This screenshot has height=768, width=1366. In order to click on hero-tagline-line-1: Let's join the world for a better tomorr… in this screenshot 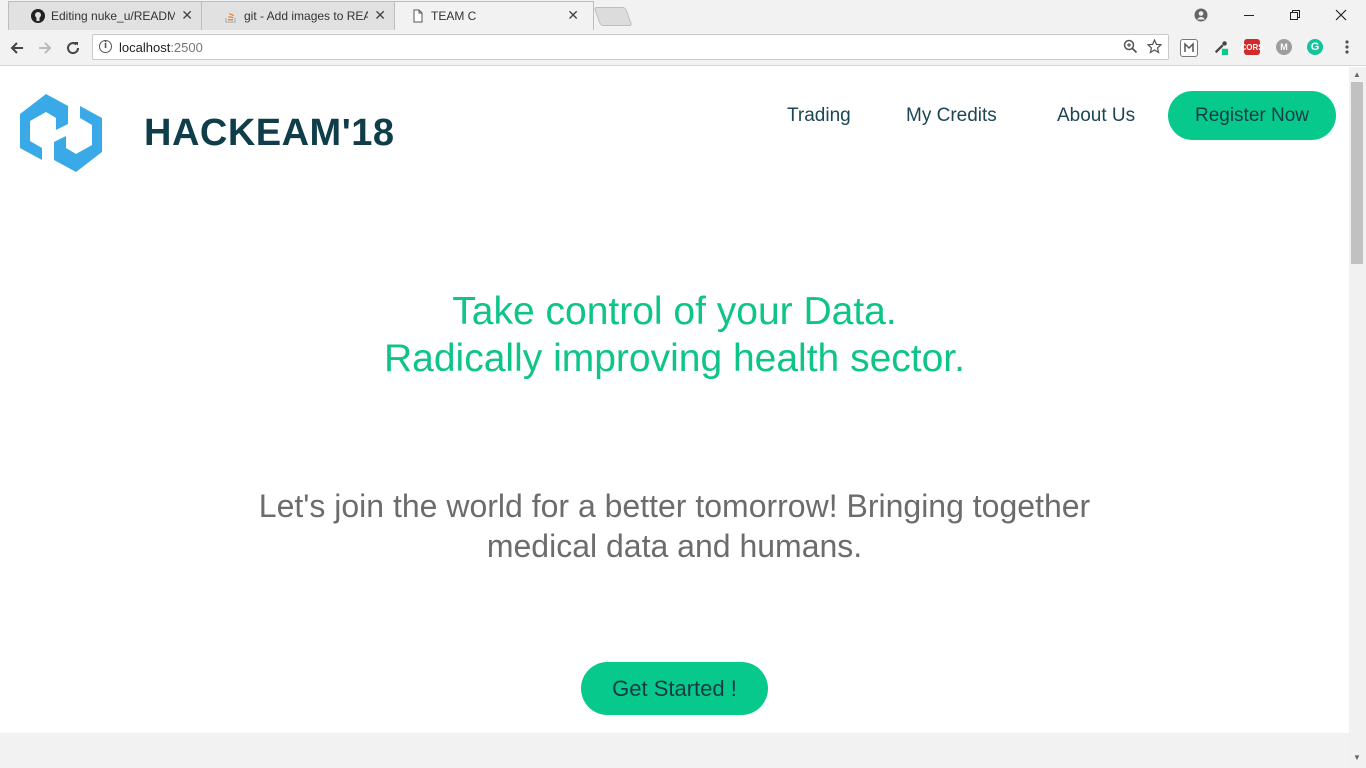, I will do `click(674, 506)`.